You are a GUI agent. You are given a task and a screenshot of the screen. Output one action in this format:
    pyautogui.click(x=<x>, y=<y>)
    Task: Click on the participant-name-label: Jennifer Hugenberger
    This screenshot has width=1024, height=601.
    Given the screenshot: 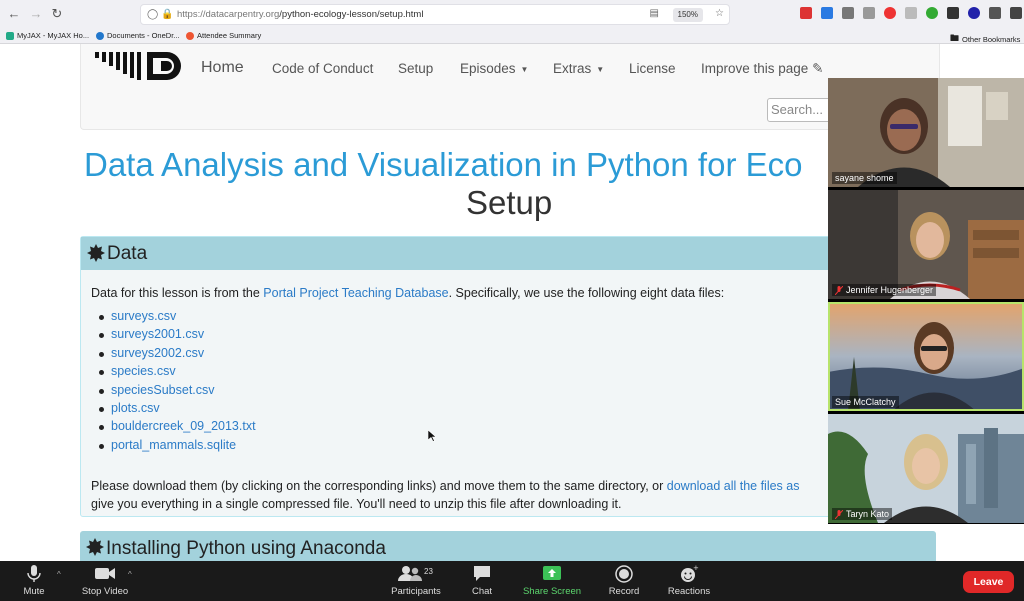 What is the action you would take?
    pyautogui.click(x=884, y=290)
    